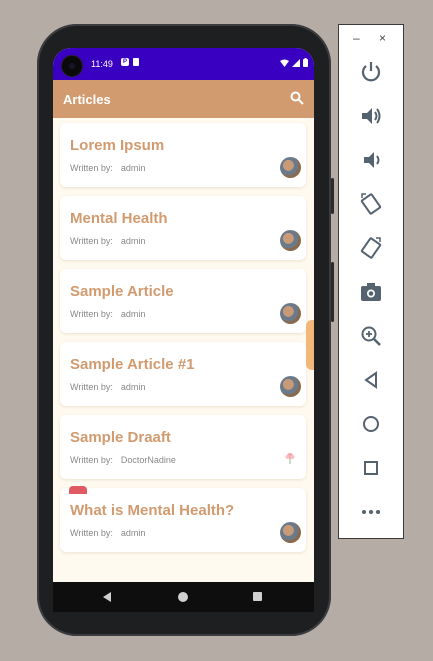 This screenshot has width=433, height=661. I want to click on app-notification-icon: P, so click(125, 62).